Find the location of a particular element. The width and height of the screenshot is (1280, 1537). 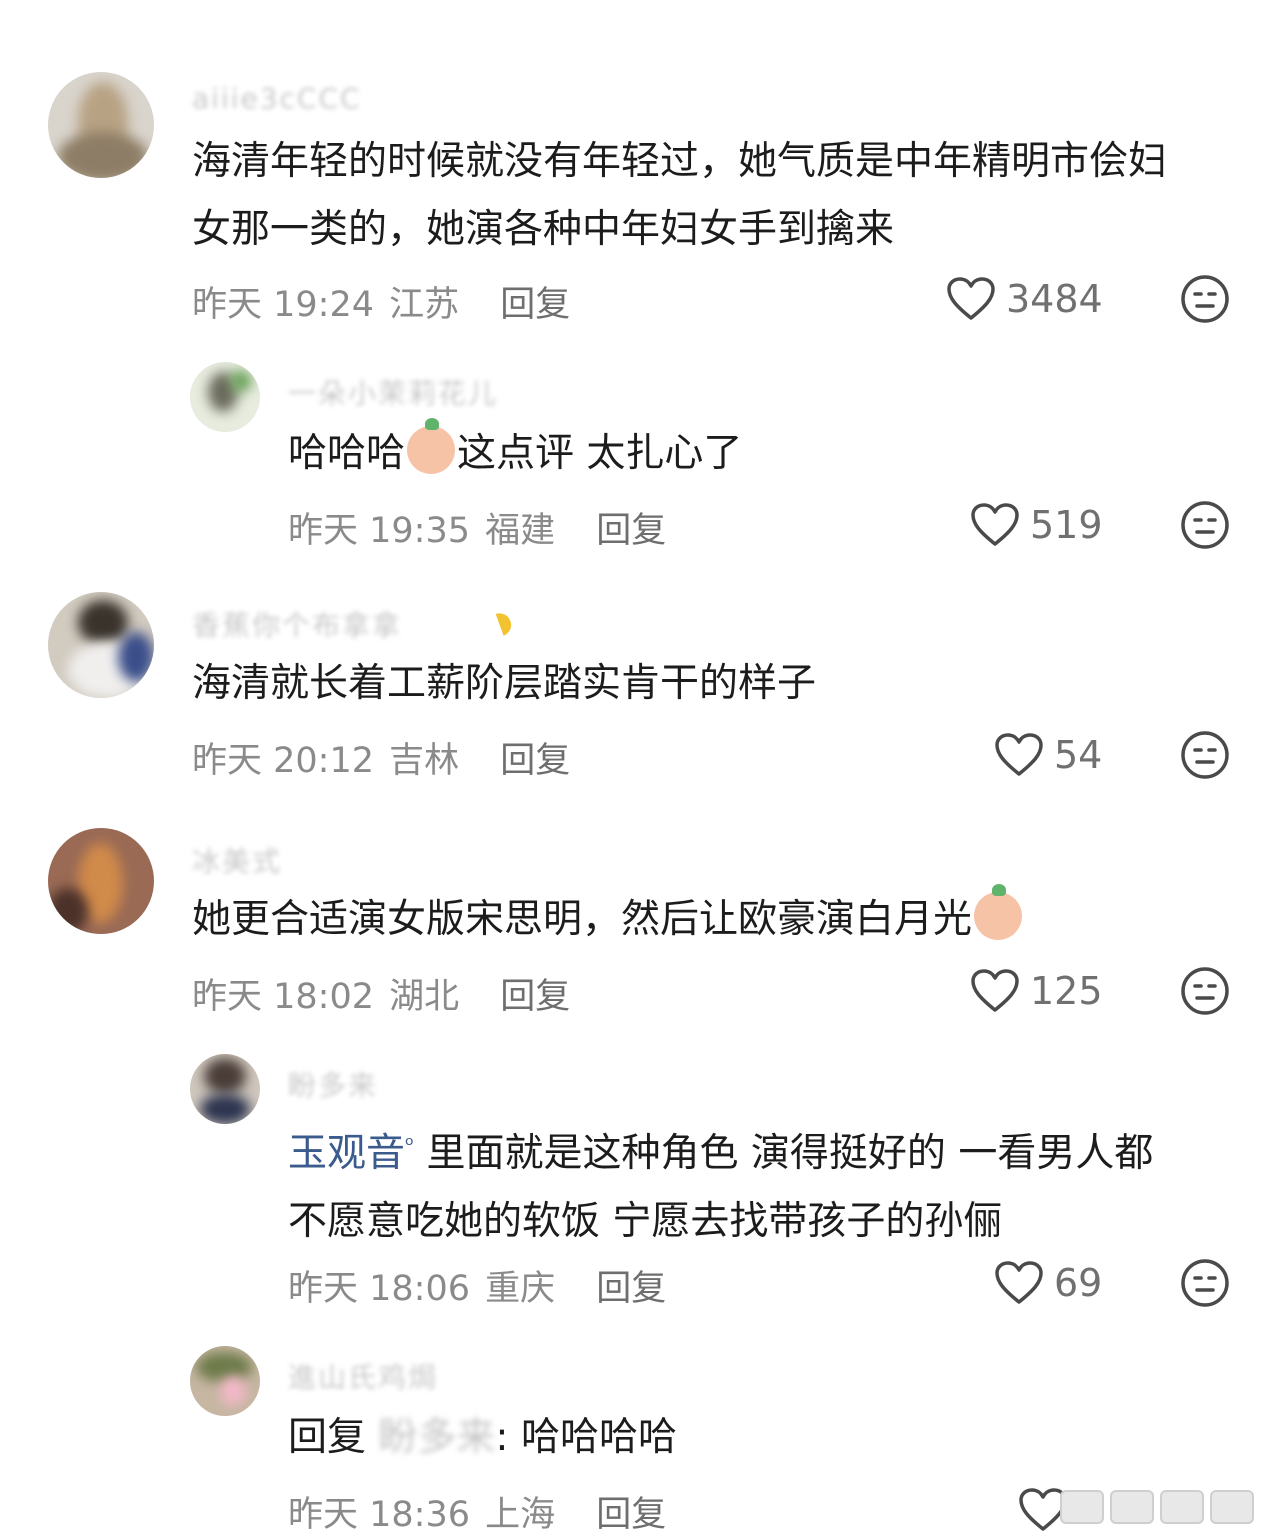

username: 香蕉你个布拿拿 is located at coordinates (297, 624).